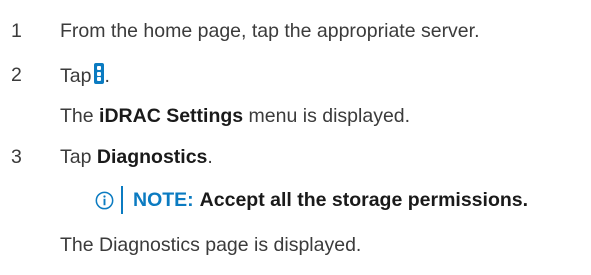  I want to click on step-result-suffix: menu is displayed., so click(329, 116).